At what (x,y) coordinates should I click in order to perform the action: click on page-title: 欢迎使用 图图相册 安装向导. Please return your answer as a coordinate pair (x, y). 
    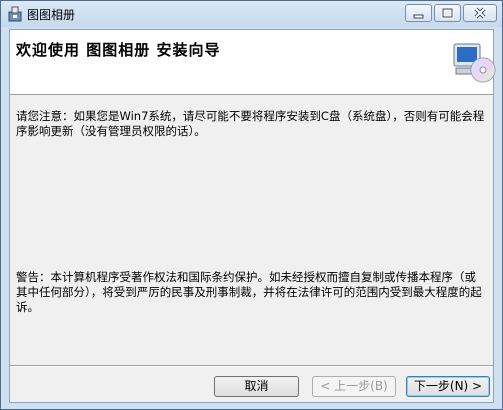
    Looking at the image, I should click on (118, 50).